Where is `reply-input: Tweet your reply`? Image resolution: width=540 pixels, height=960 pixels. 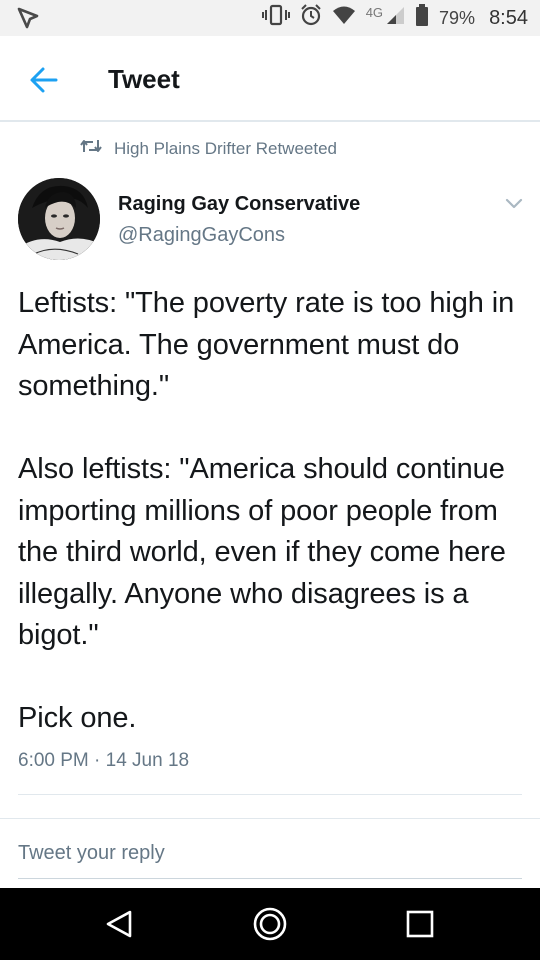
reply-input: Tweet your reply is located at coordinates (91, 853).